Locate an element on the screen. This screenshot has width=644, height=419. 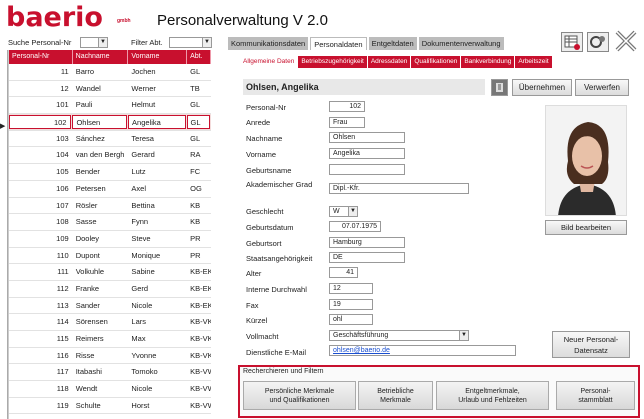
field-geburtsdatum: 07.07.1975 is located at coordinates (355, 226).